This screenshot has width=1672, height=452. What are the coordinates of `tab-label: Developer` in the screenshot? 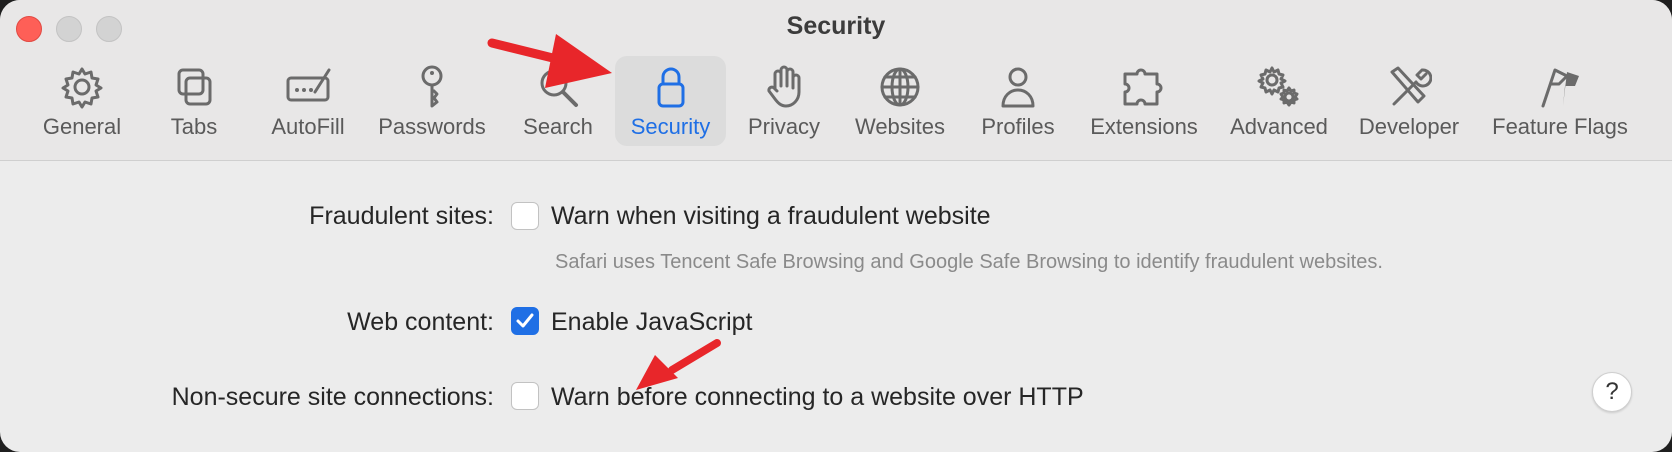 It's located at (1409, 126).